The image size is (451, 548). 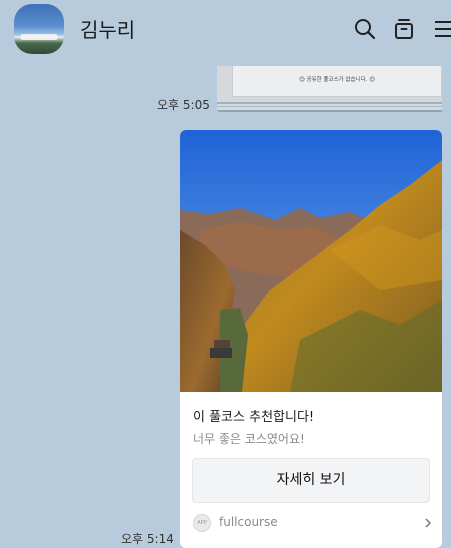 I want to click on message-time: 오후 5:05, so click(x=183, y=105).